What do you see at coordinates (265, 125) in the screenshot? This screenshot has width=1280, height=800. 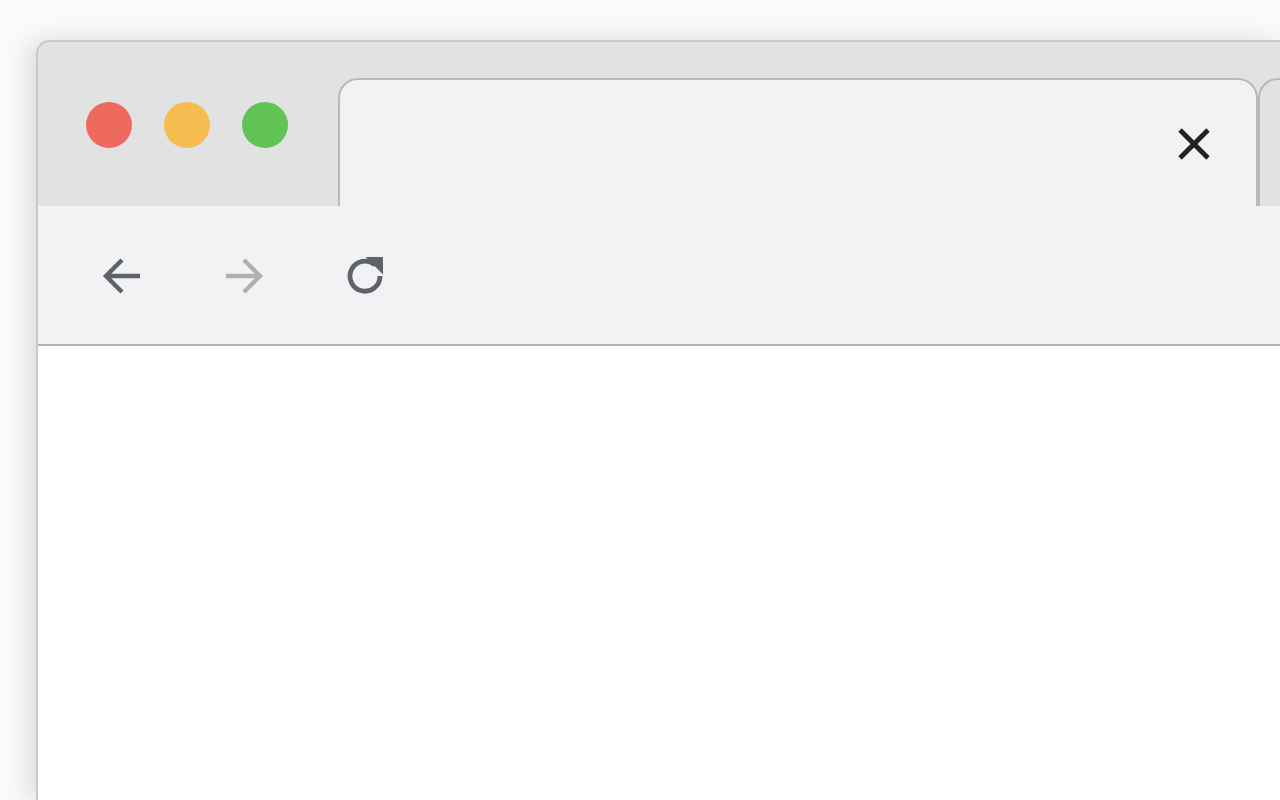 I see `maximize-window-button` at bounding box center [265, 125].